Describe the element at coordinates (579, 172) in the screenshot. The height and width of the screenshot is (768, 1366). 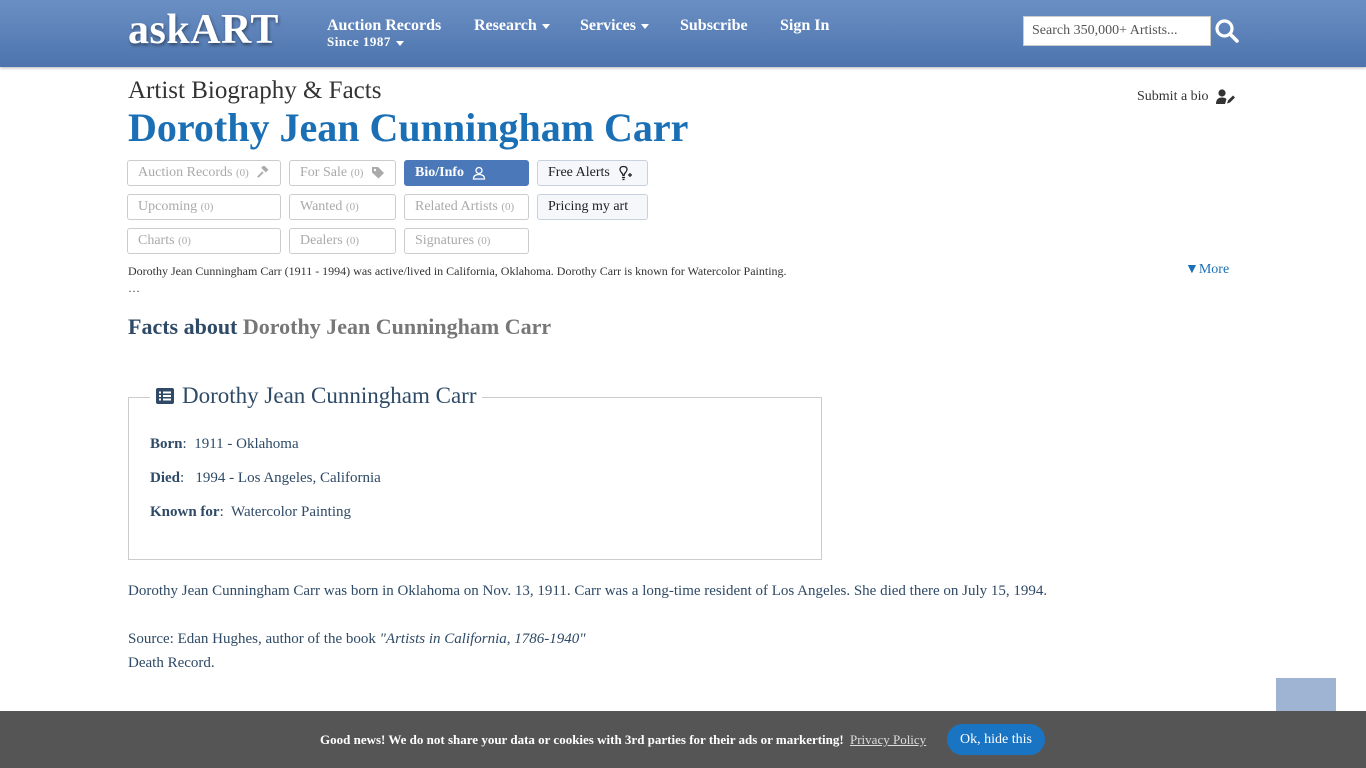
I see `tab-free-alerts-label: Free Alerts` at that location.